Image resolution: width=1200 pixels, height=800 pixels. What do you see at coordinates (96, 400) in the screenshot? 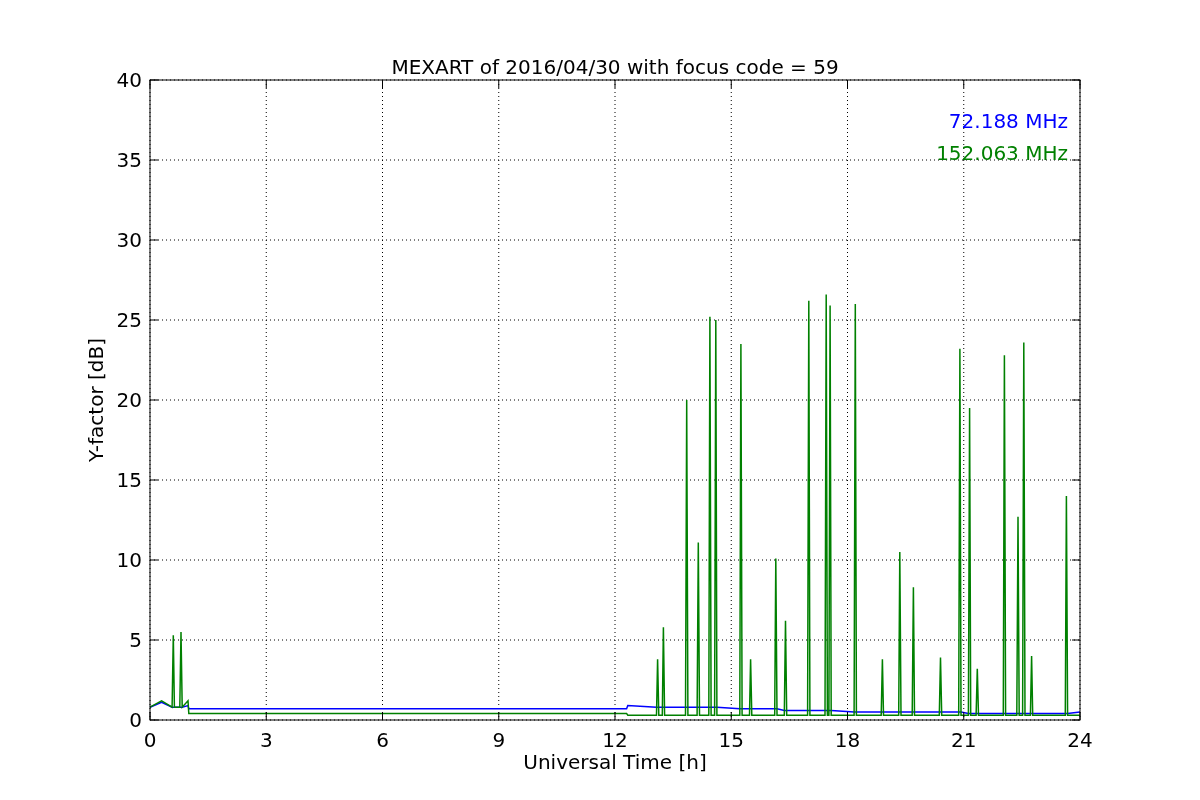
I see `axis-label: Y-factor [dB]` at bounding box center [96, 400].